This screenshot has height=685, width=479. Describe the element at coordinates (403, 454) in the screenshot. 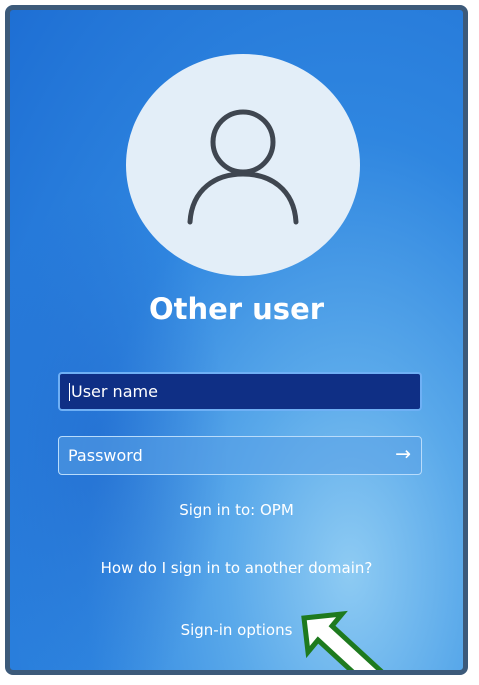

I see `arrow-right-icon: →` at that location.